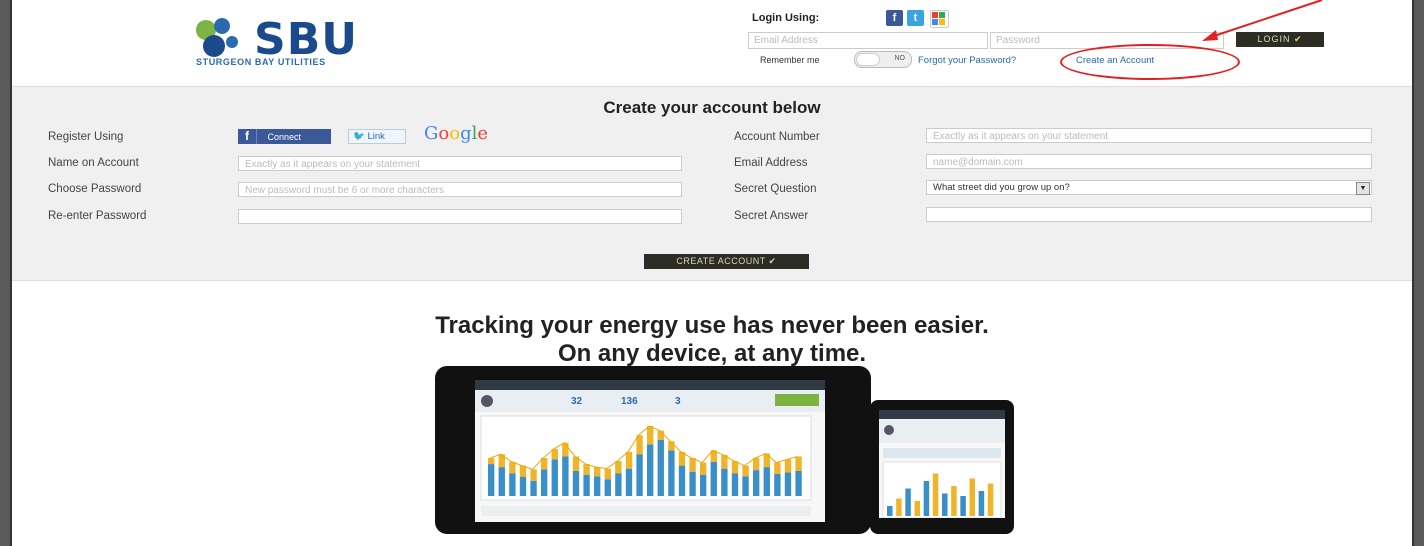  Describe the element at coordinates (1262, 20) in the screenshot. I see `annotation-arrow-icon` at that location.